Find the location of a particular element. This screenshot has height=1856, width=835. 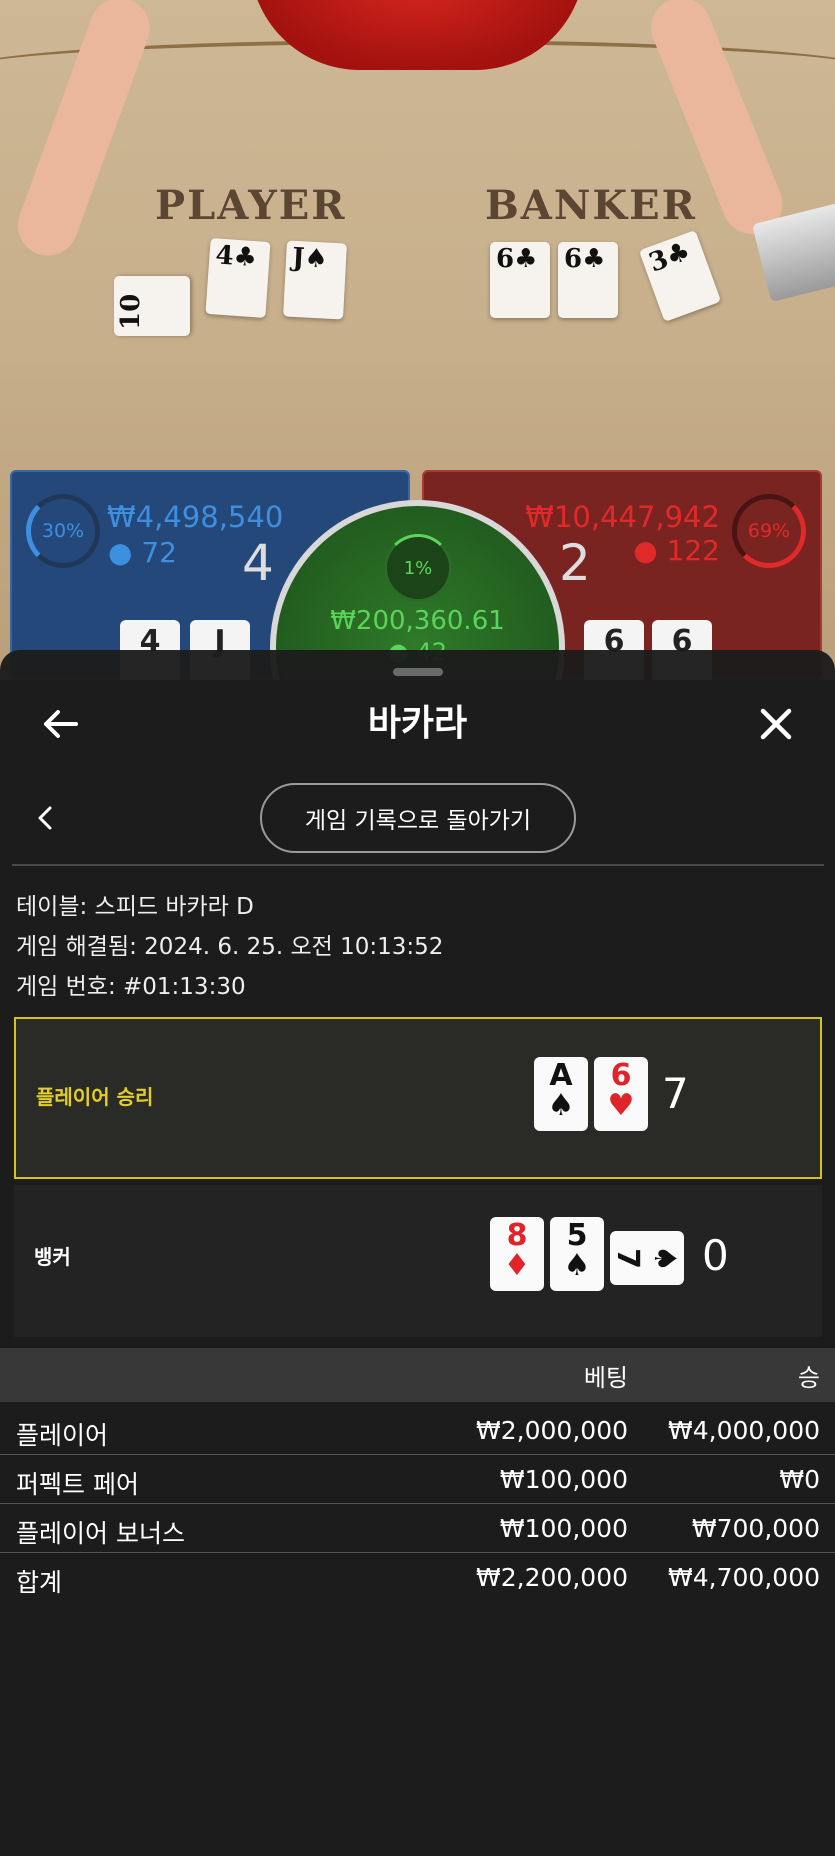

player-score: 4 is located at coordinates (258, 563).